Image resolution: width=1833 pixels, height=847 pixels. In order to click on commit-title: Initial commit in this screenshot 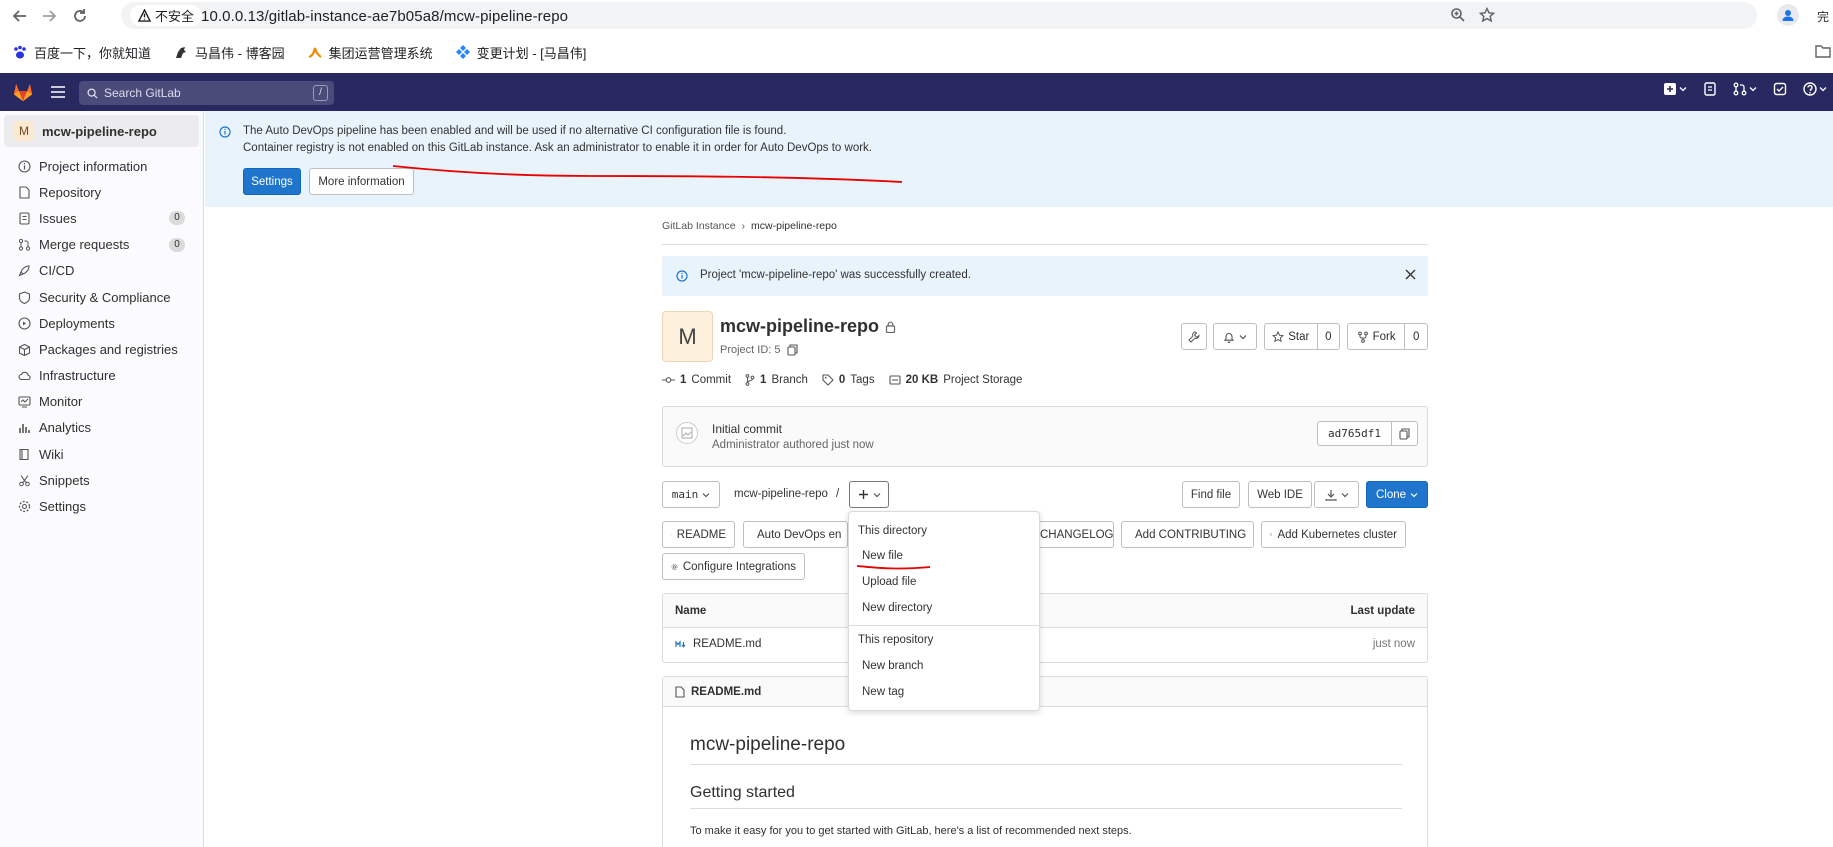, I will do `click(747, 429)`.